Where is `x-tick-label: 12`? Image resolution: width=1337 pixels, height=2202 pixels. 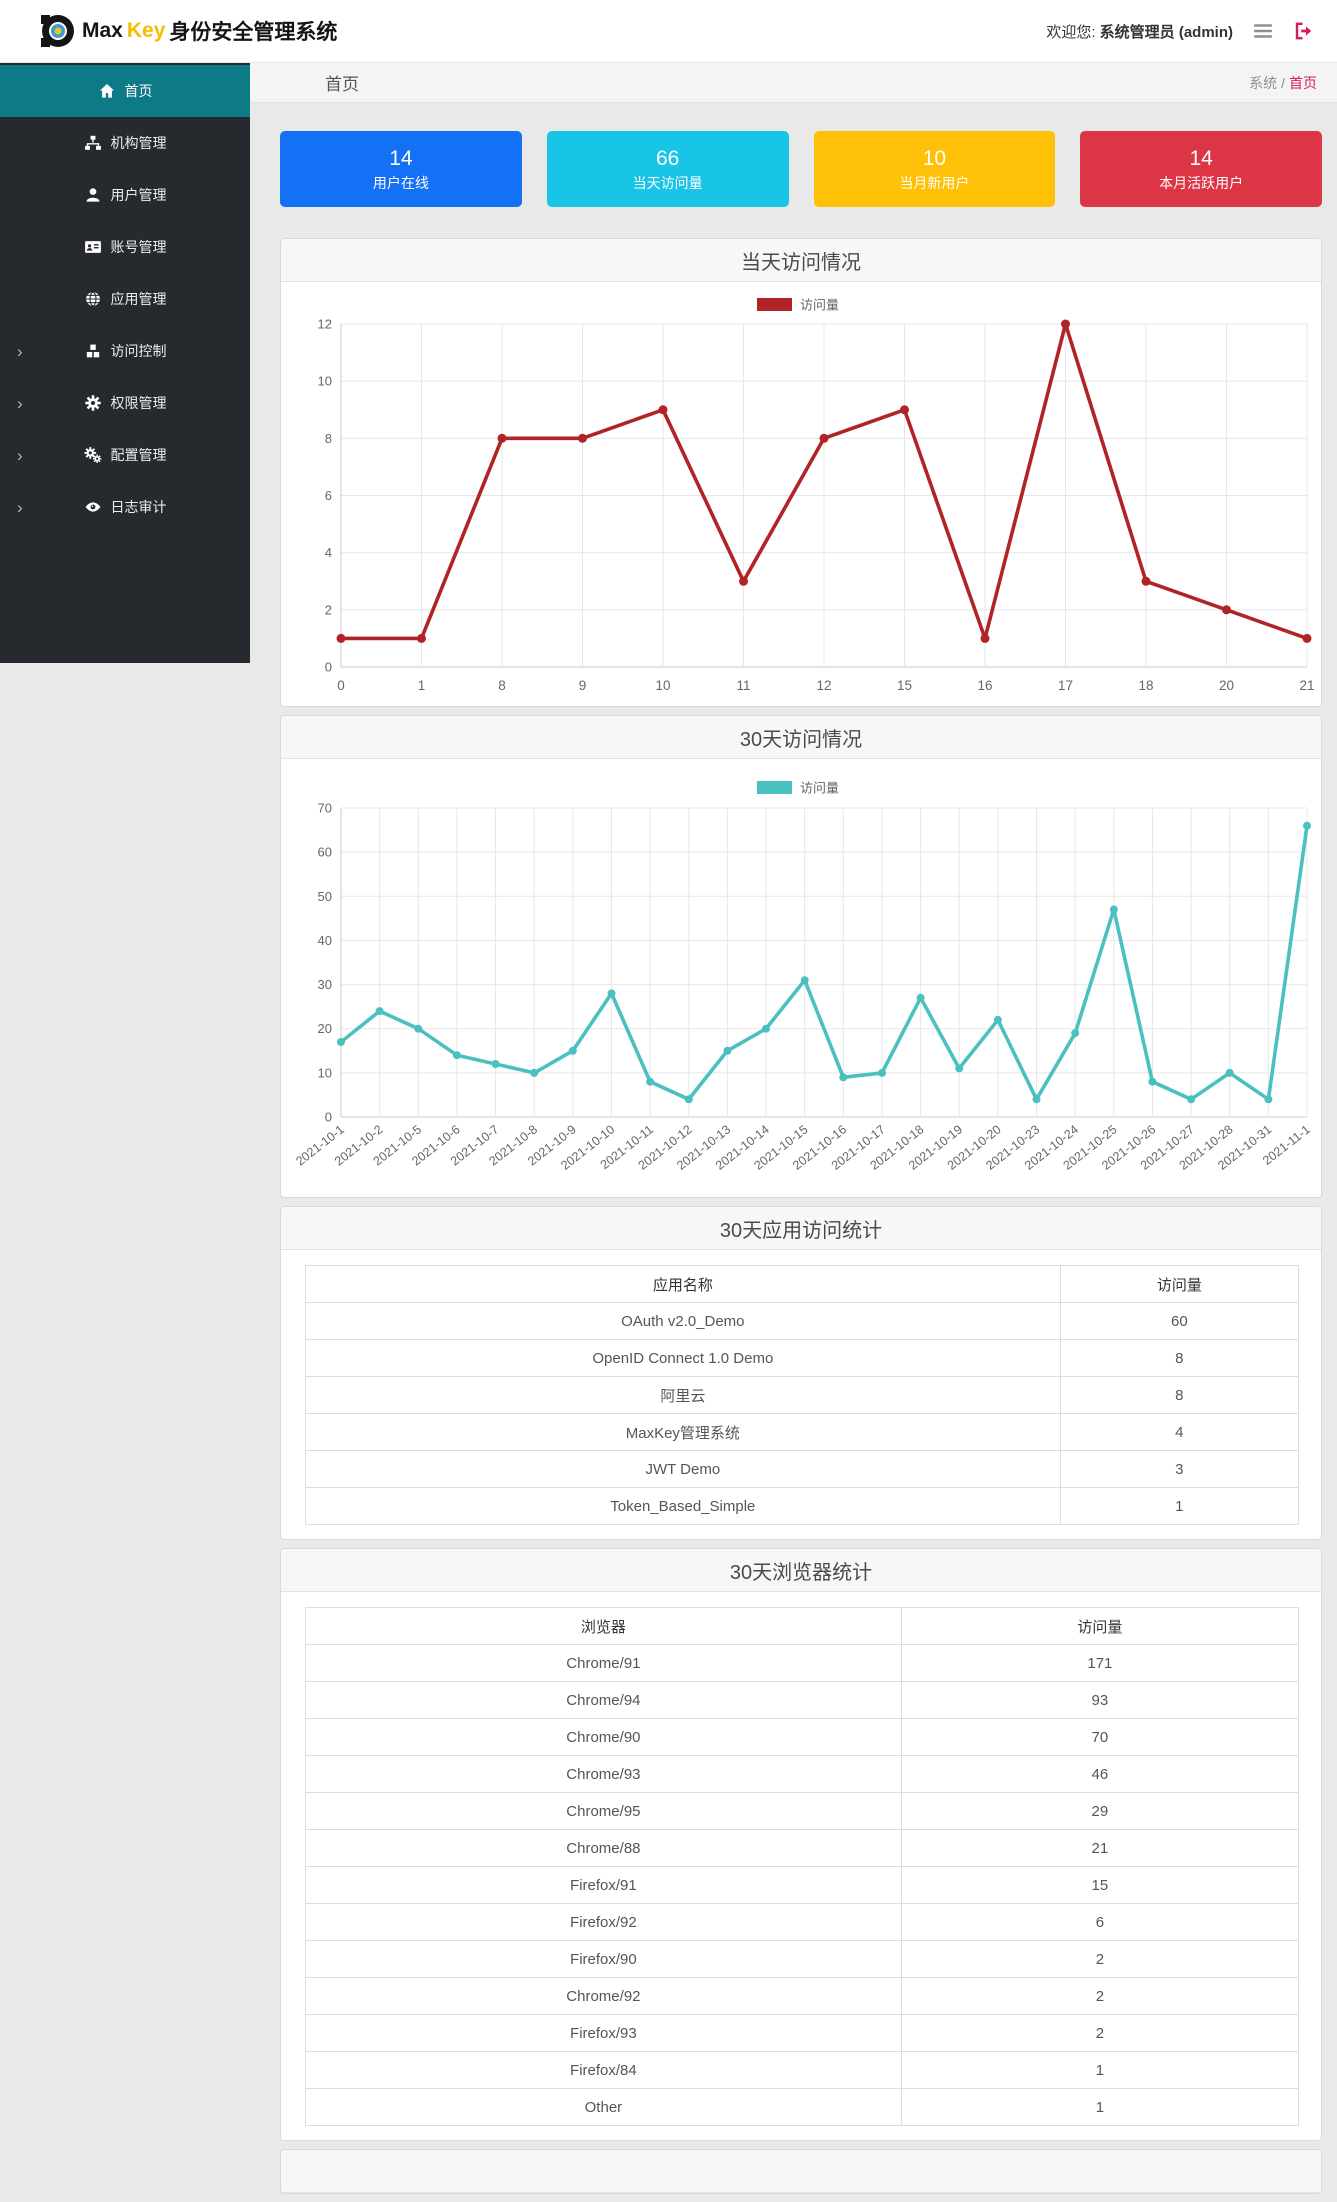 x-tick-label: 12 is located at coordinates (823, 685).